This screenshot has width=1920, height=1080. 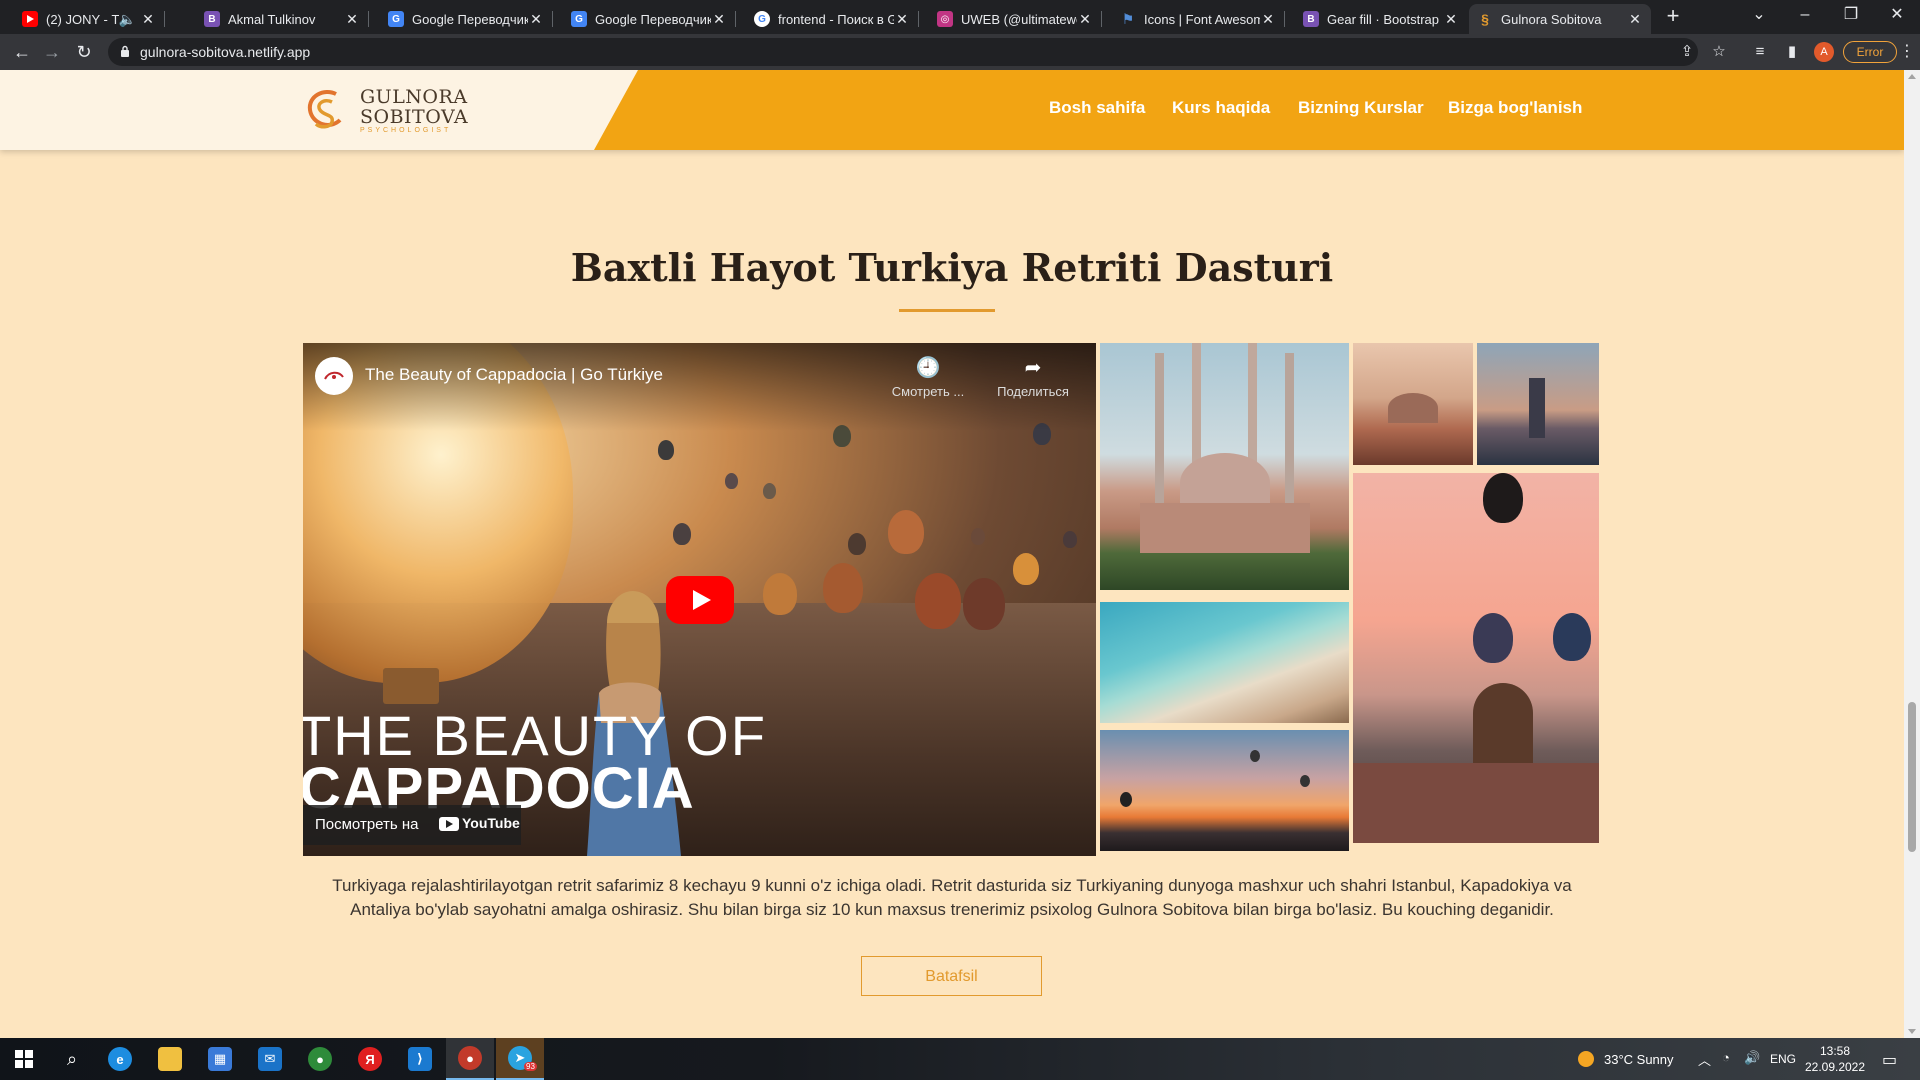 What do you see at coordinates (1224, 662) in the screenshot?
I see `gallery-photo-antalya-beach` at bounding box center [1224, 662].